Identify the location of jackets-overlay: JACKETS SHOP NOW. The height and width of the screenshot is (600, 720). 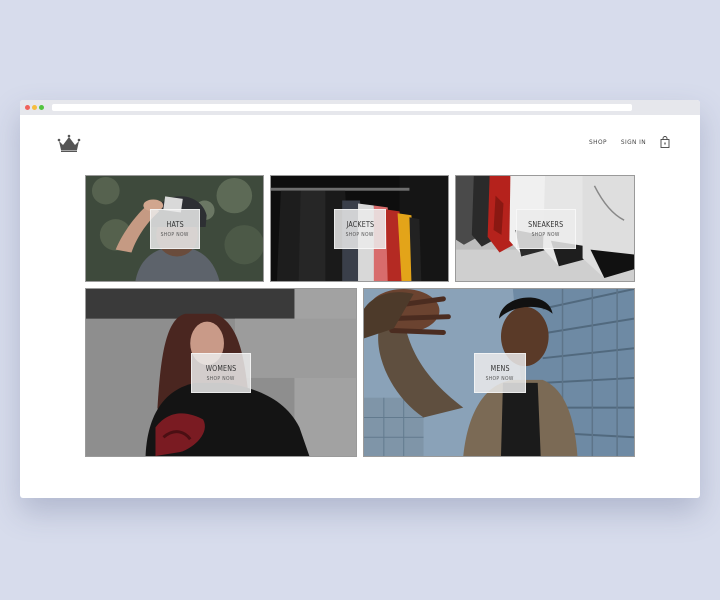
(360, 229).